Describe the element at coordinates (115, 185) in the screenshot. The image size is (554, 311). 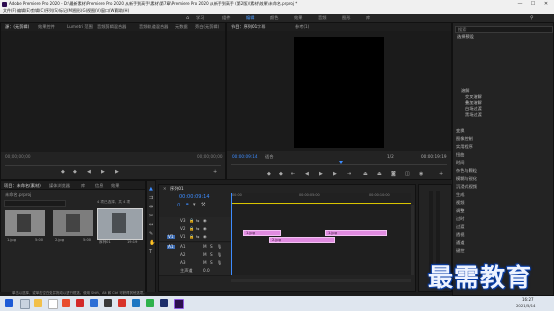
I see `tab-effects: 效果` at that location.